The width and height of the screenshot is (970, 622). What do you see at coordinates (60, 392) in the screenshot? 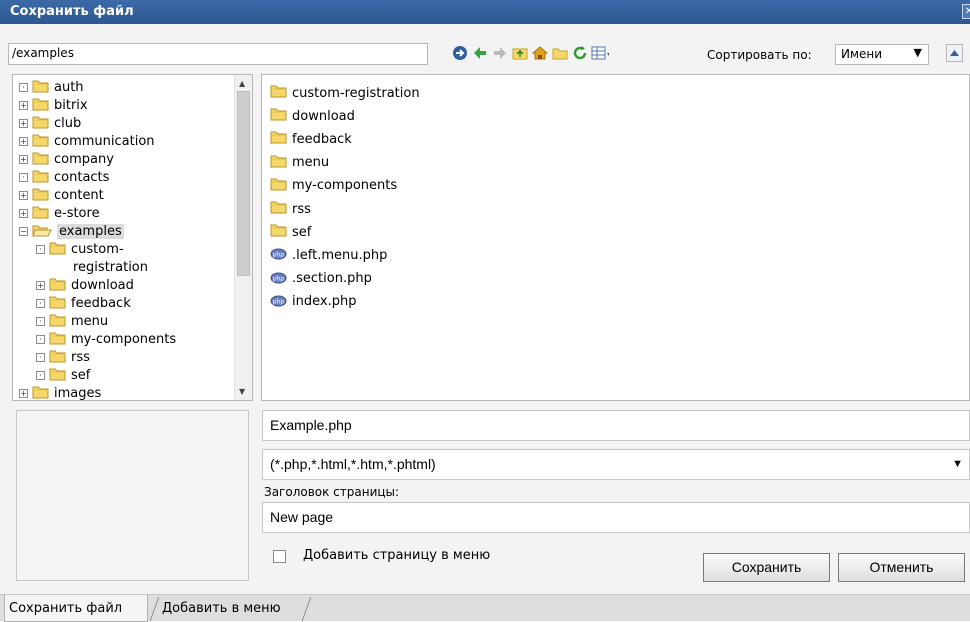
I see `tree-item: + images` at bounding box center [60, 392].